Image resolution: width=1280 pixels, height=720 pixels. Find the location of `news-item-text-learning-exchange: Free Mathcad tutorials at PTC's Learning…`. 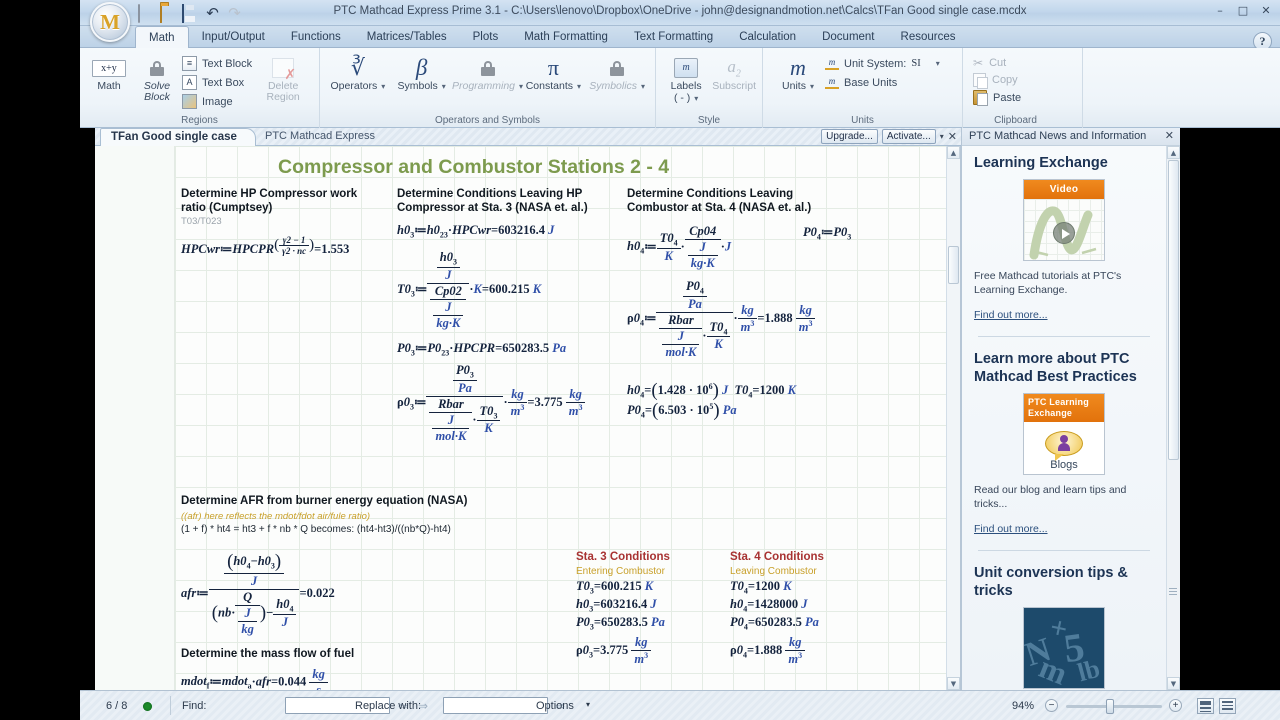

news-item-text-learning-exchange: Free Mathcad tutorials at PTC's Learning… is located at coordinates (1048, 283).